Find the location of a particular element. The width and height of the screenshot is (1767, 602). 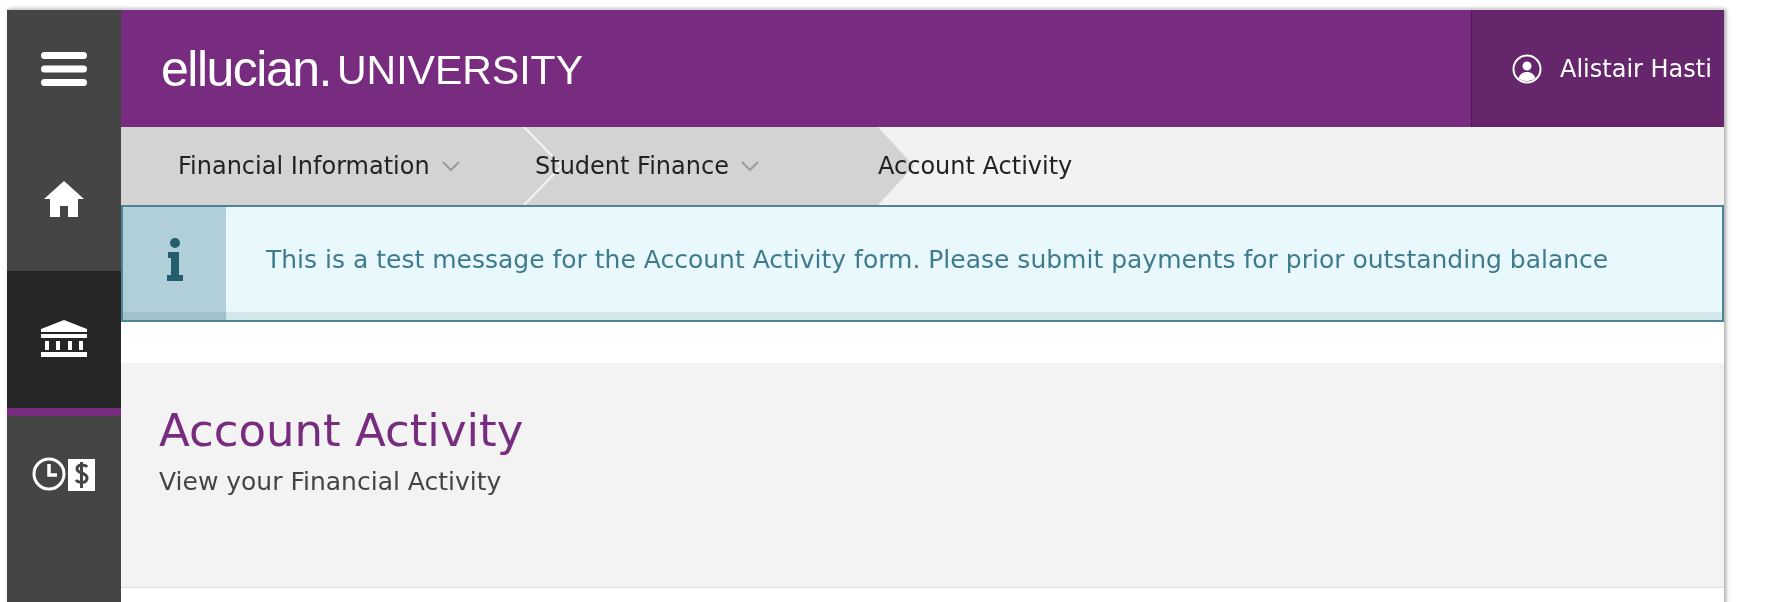

home-icon is located at coordinates (64, 199).